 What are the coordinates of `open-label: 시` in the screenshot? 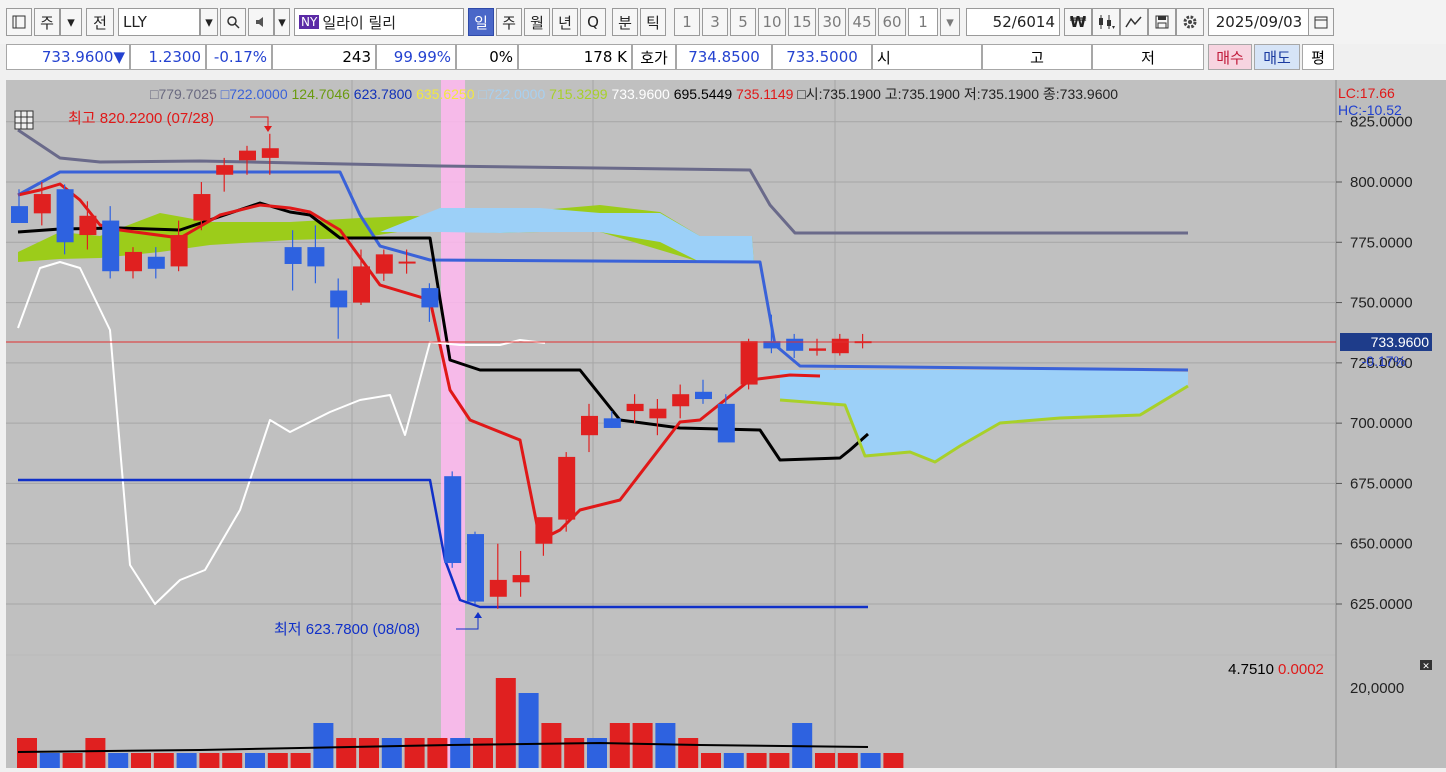 It's located at (927, 57).